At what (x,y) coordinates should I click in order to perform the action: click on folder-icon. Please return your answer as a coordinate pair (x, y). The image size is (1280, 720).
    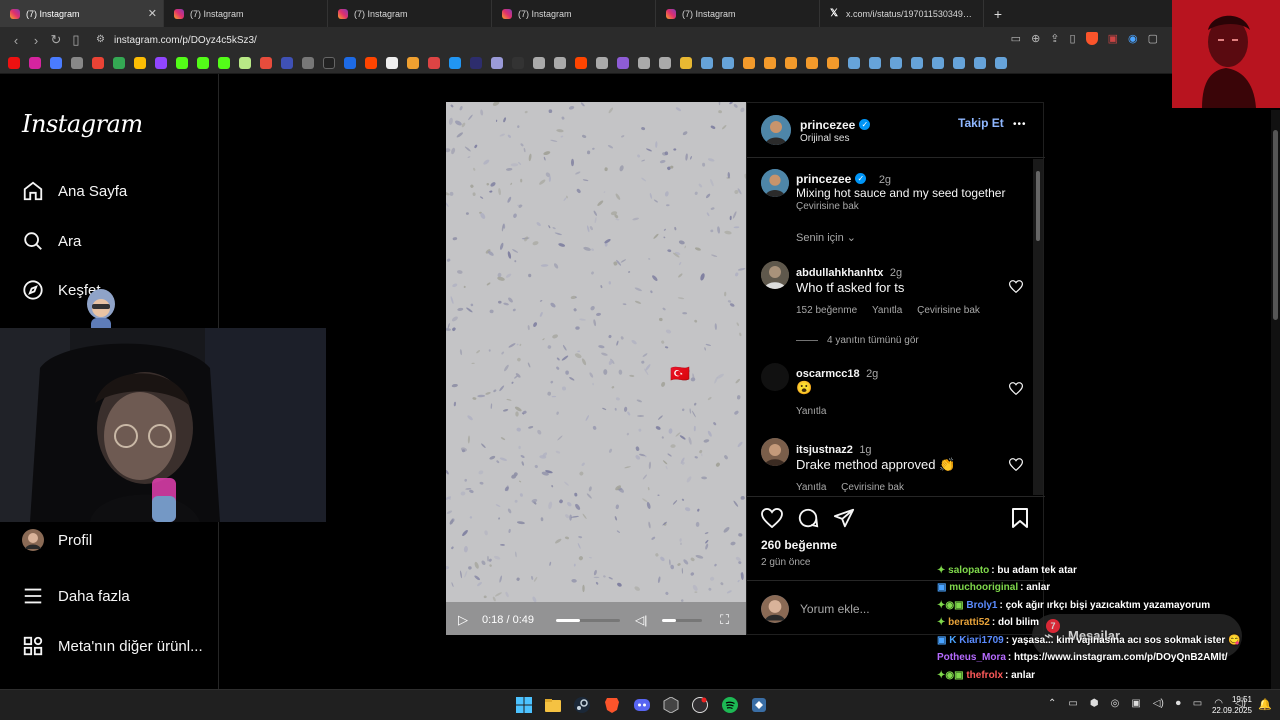
    Looking at the image, I should click on (686, 63).